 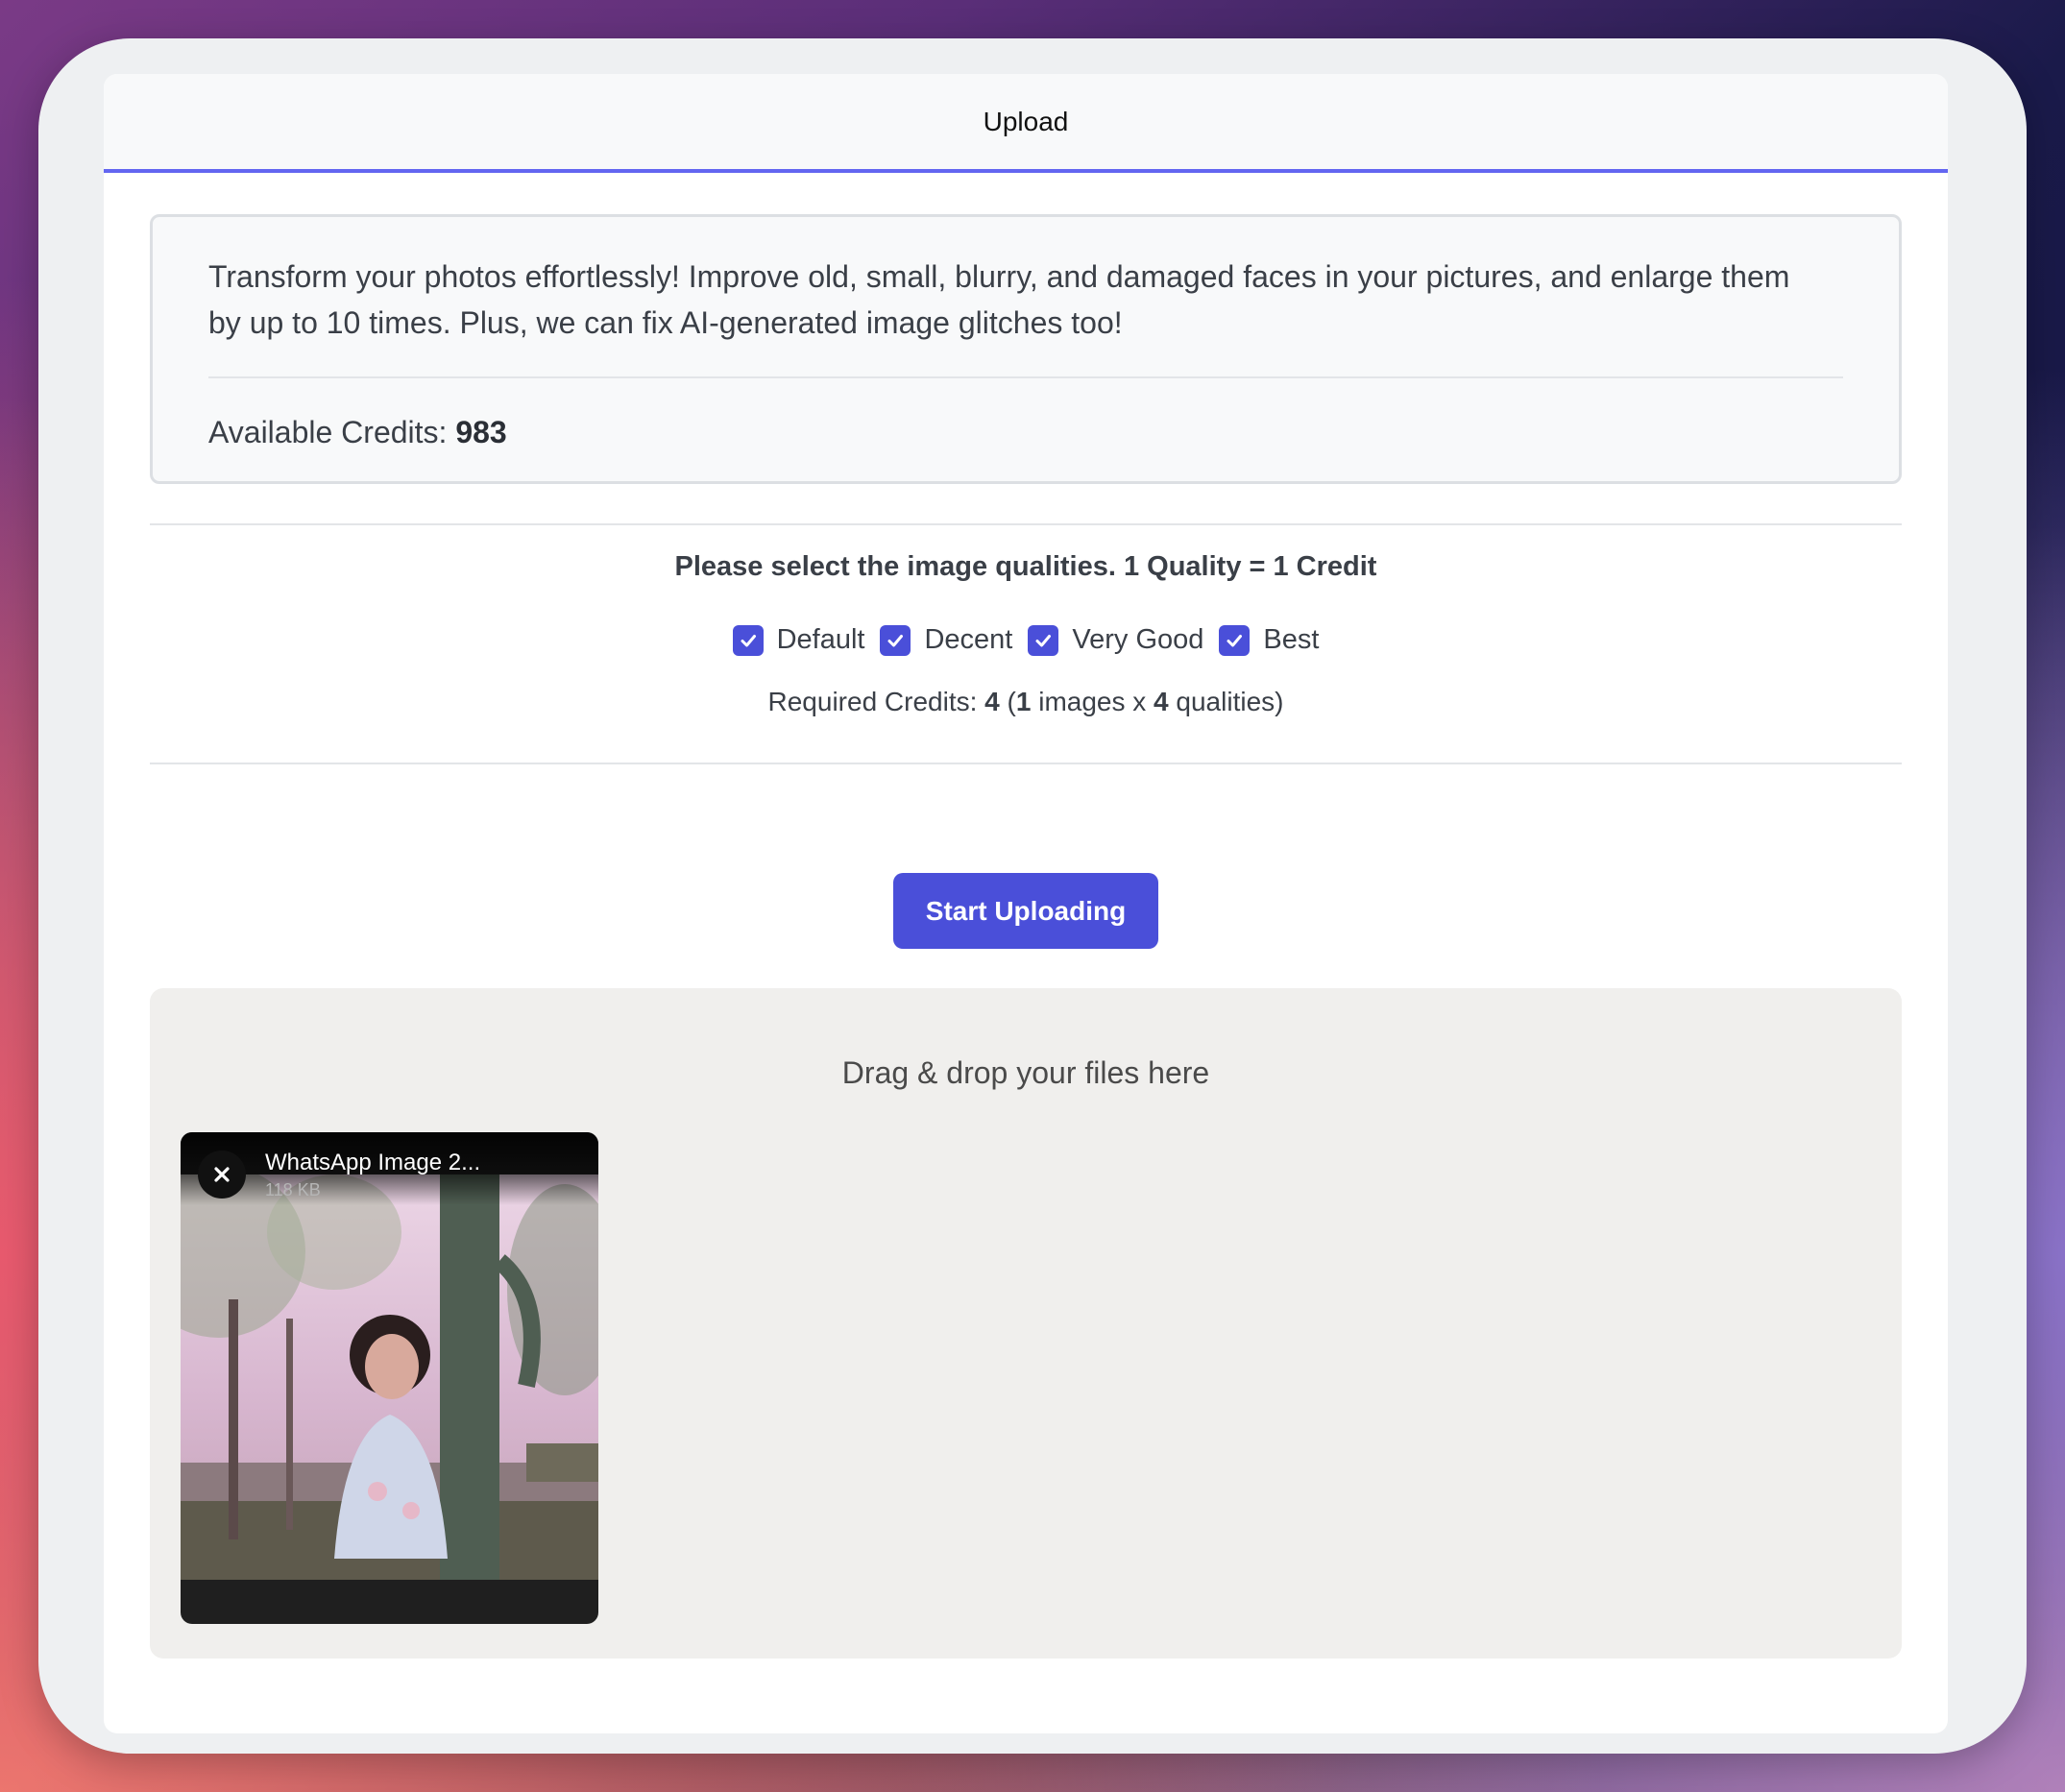 What do you see at coordinates (1161, 701) in the screenshot?
I see `qualities-count: 4` at bounding box center [1161, 701].